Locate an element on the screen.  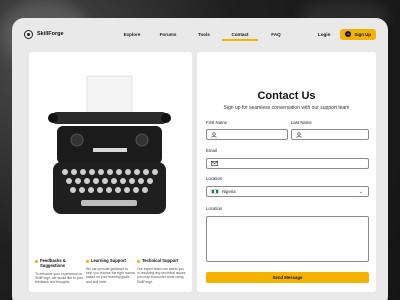
nav-link-faq: FAQ is located at coordinates (276, 34).